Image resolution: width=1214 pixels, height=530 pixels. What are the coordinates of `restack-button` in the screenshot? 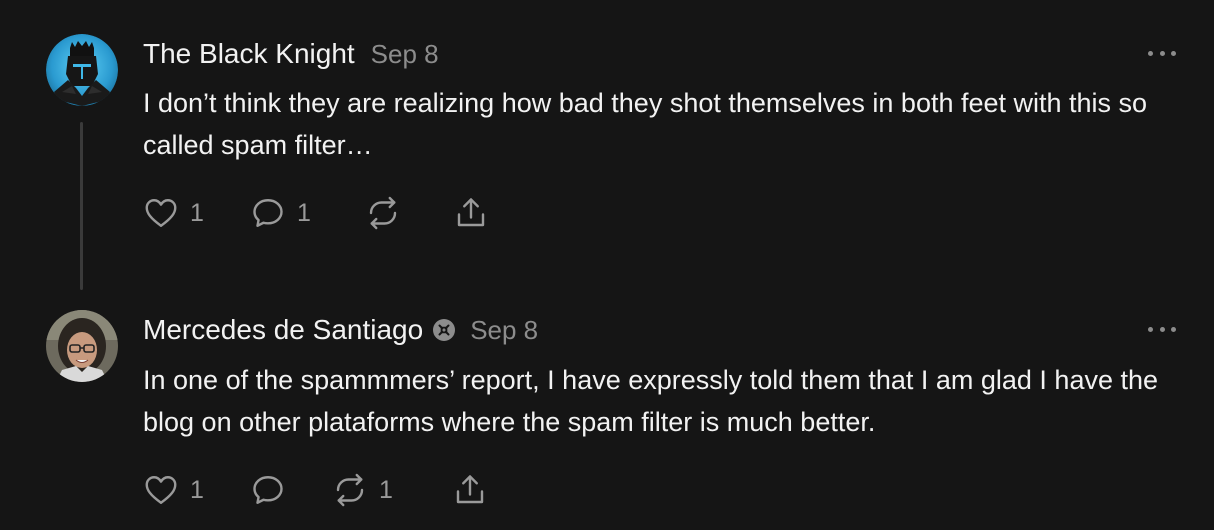 It's located at (409, 213).